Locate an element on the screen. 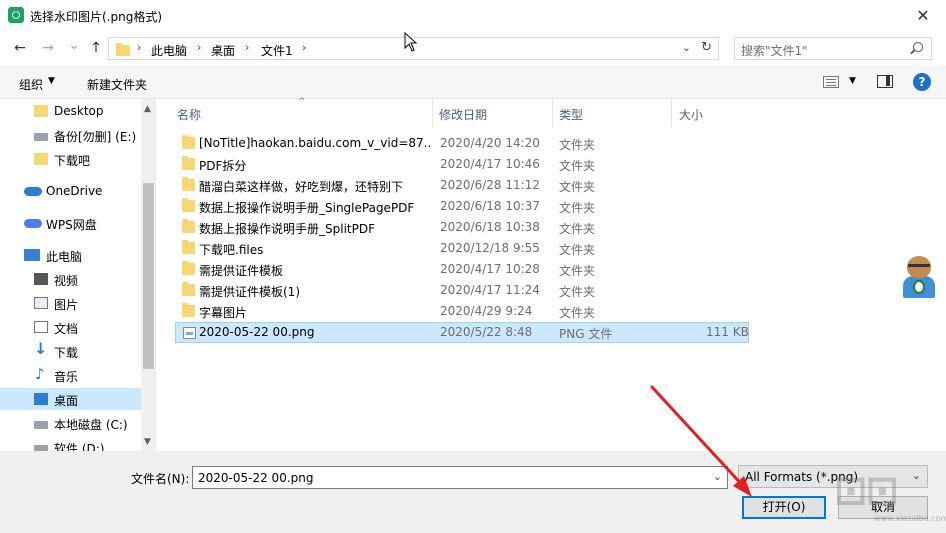 This screenshot has height=533, width=946. search-input: 搜索"文件1" is located at coordinates (833, 48).